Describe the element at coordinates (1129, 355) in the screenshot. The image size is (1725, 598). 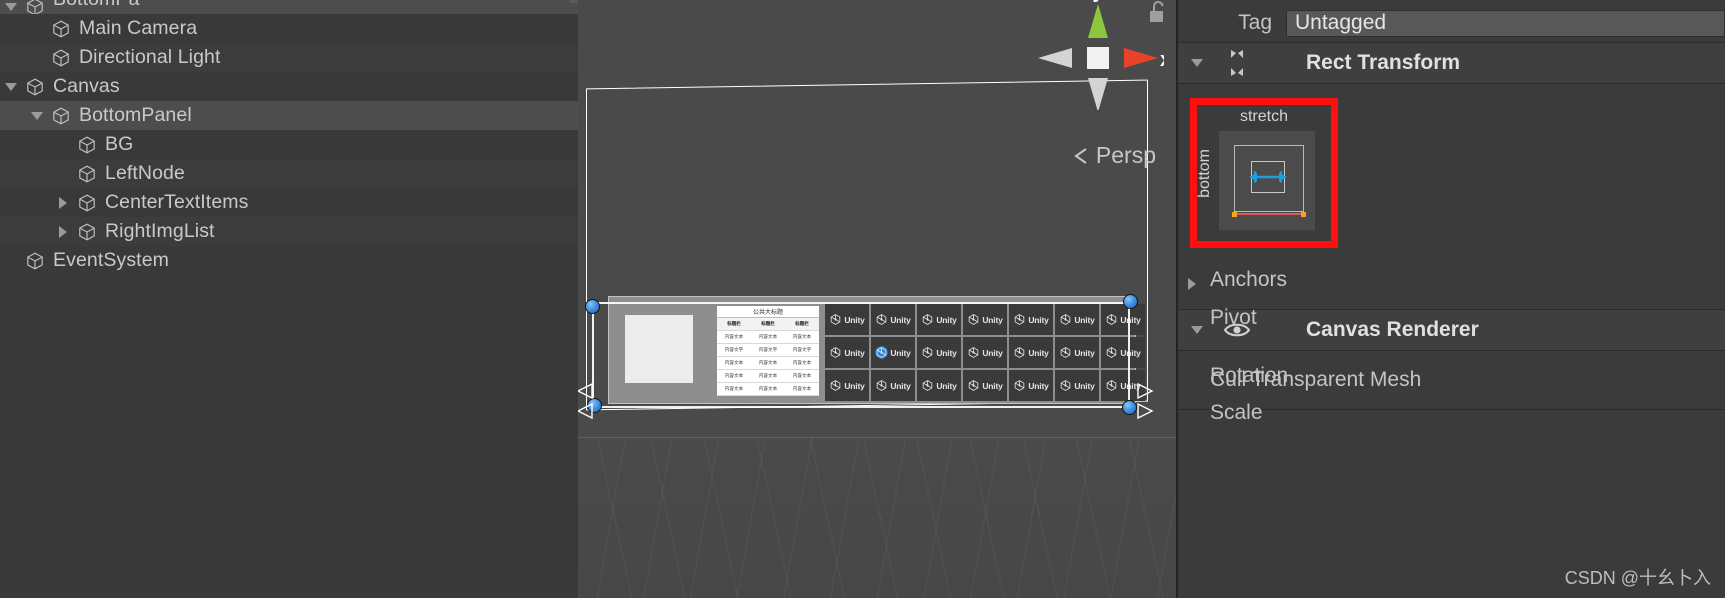
I see `selection-edge-right` at that location.